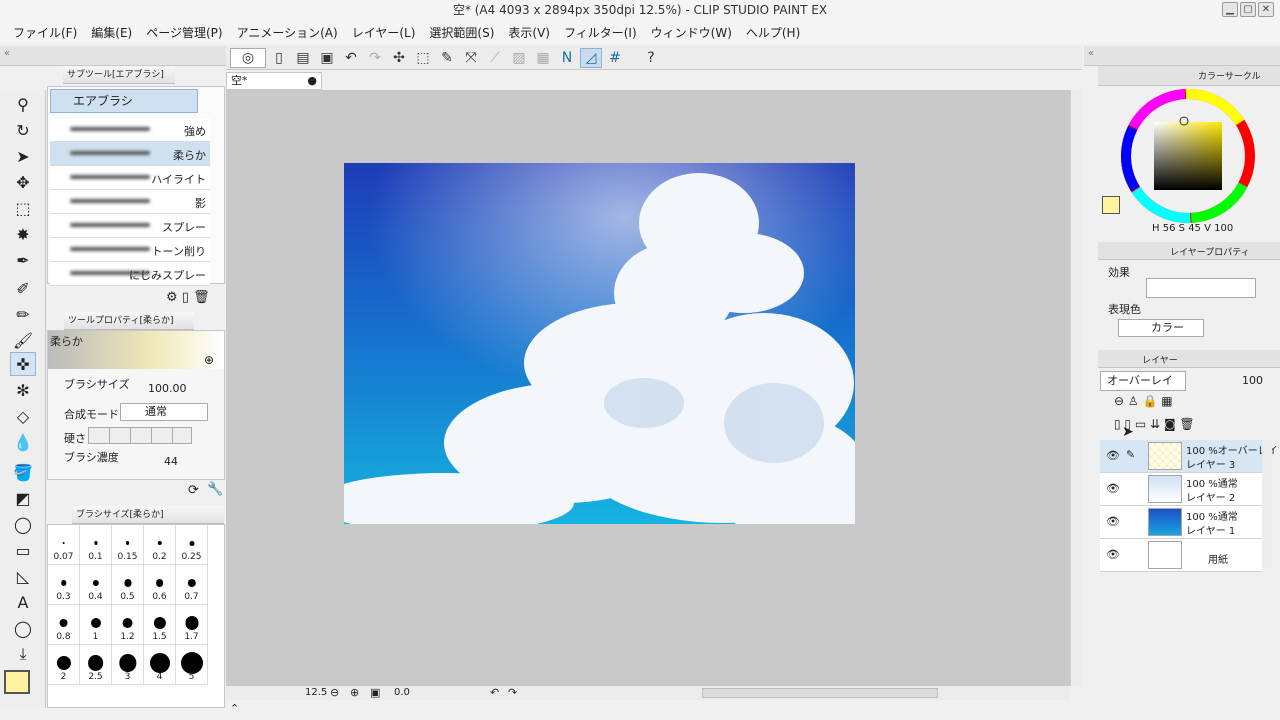 The height and width of the screenshot is (720, 1280). I want to click on new-folder-icon: ▭, so click(1140, 424).